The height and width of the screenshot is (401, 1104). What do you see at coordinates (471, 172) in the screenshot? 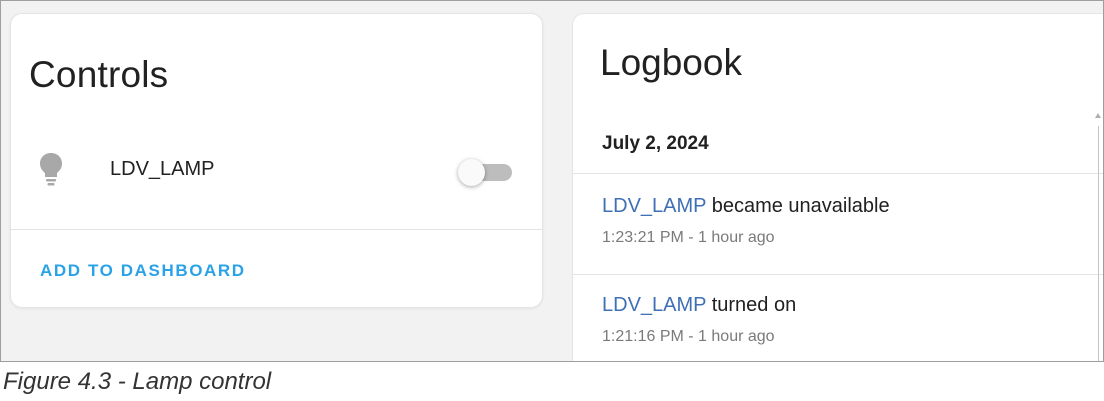
I see `toggle-knob` at bounding box center [471, 172].